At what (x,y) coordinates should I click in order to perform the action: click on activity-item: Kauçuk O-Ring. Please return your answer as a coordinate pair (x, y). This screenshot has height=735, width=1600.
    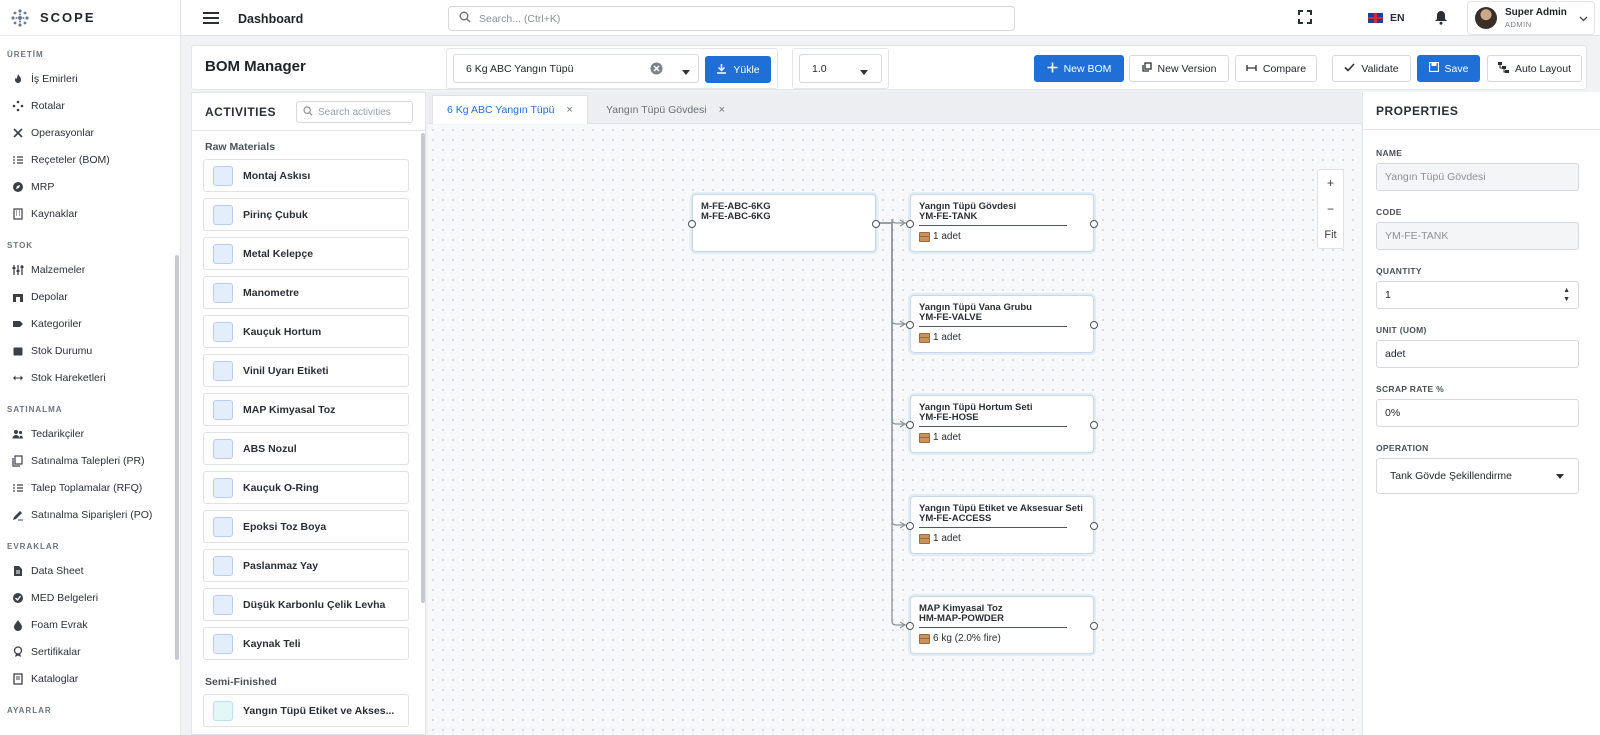
    Looking at the image, I should click on (306, 487).